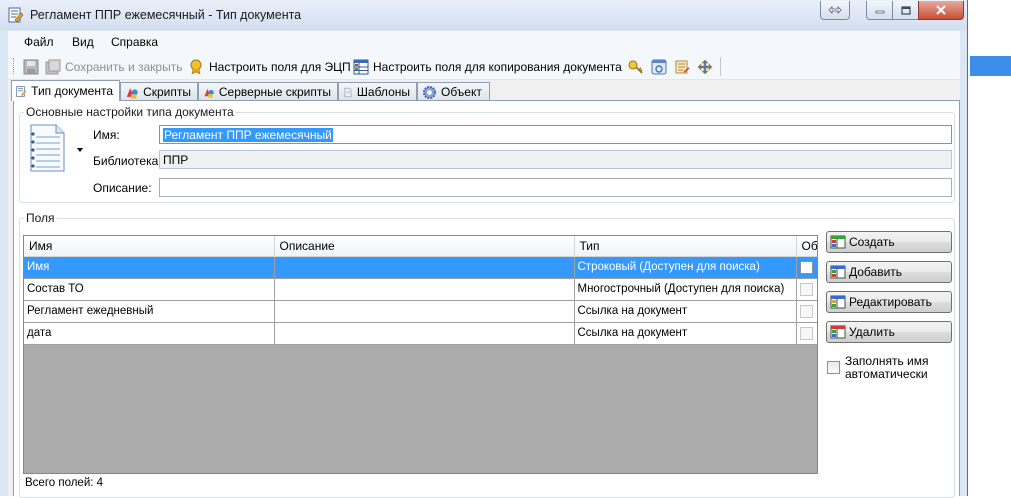 The height and width of the screenshot is (498, 1011). Describe the element at coordinates (122, 188) in the screenshot. I see `description-label: Описание:` at that location.